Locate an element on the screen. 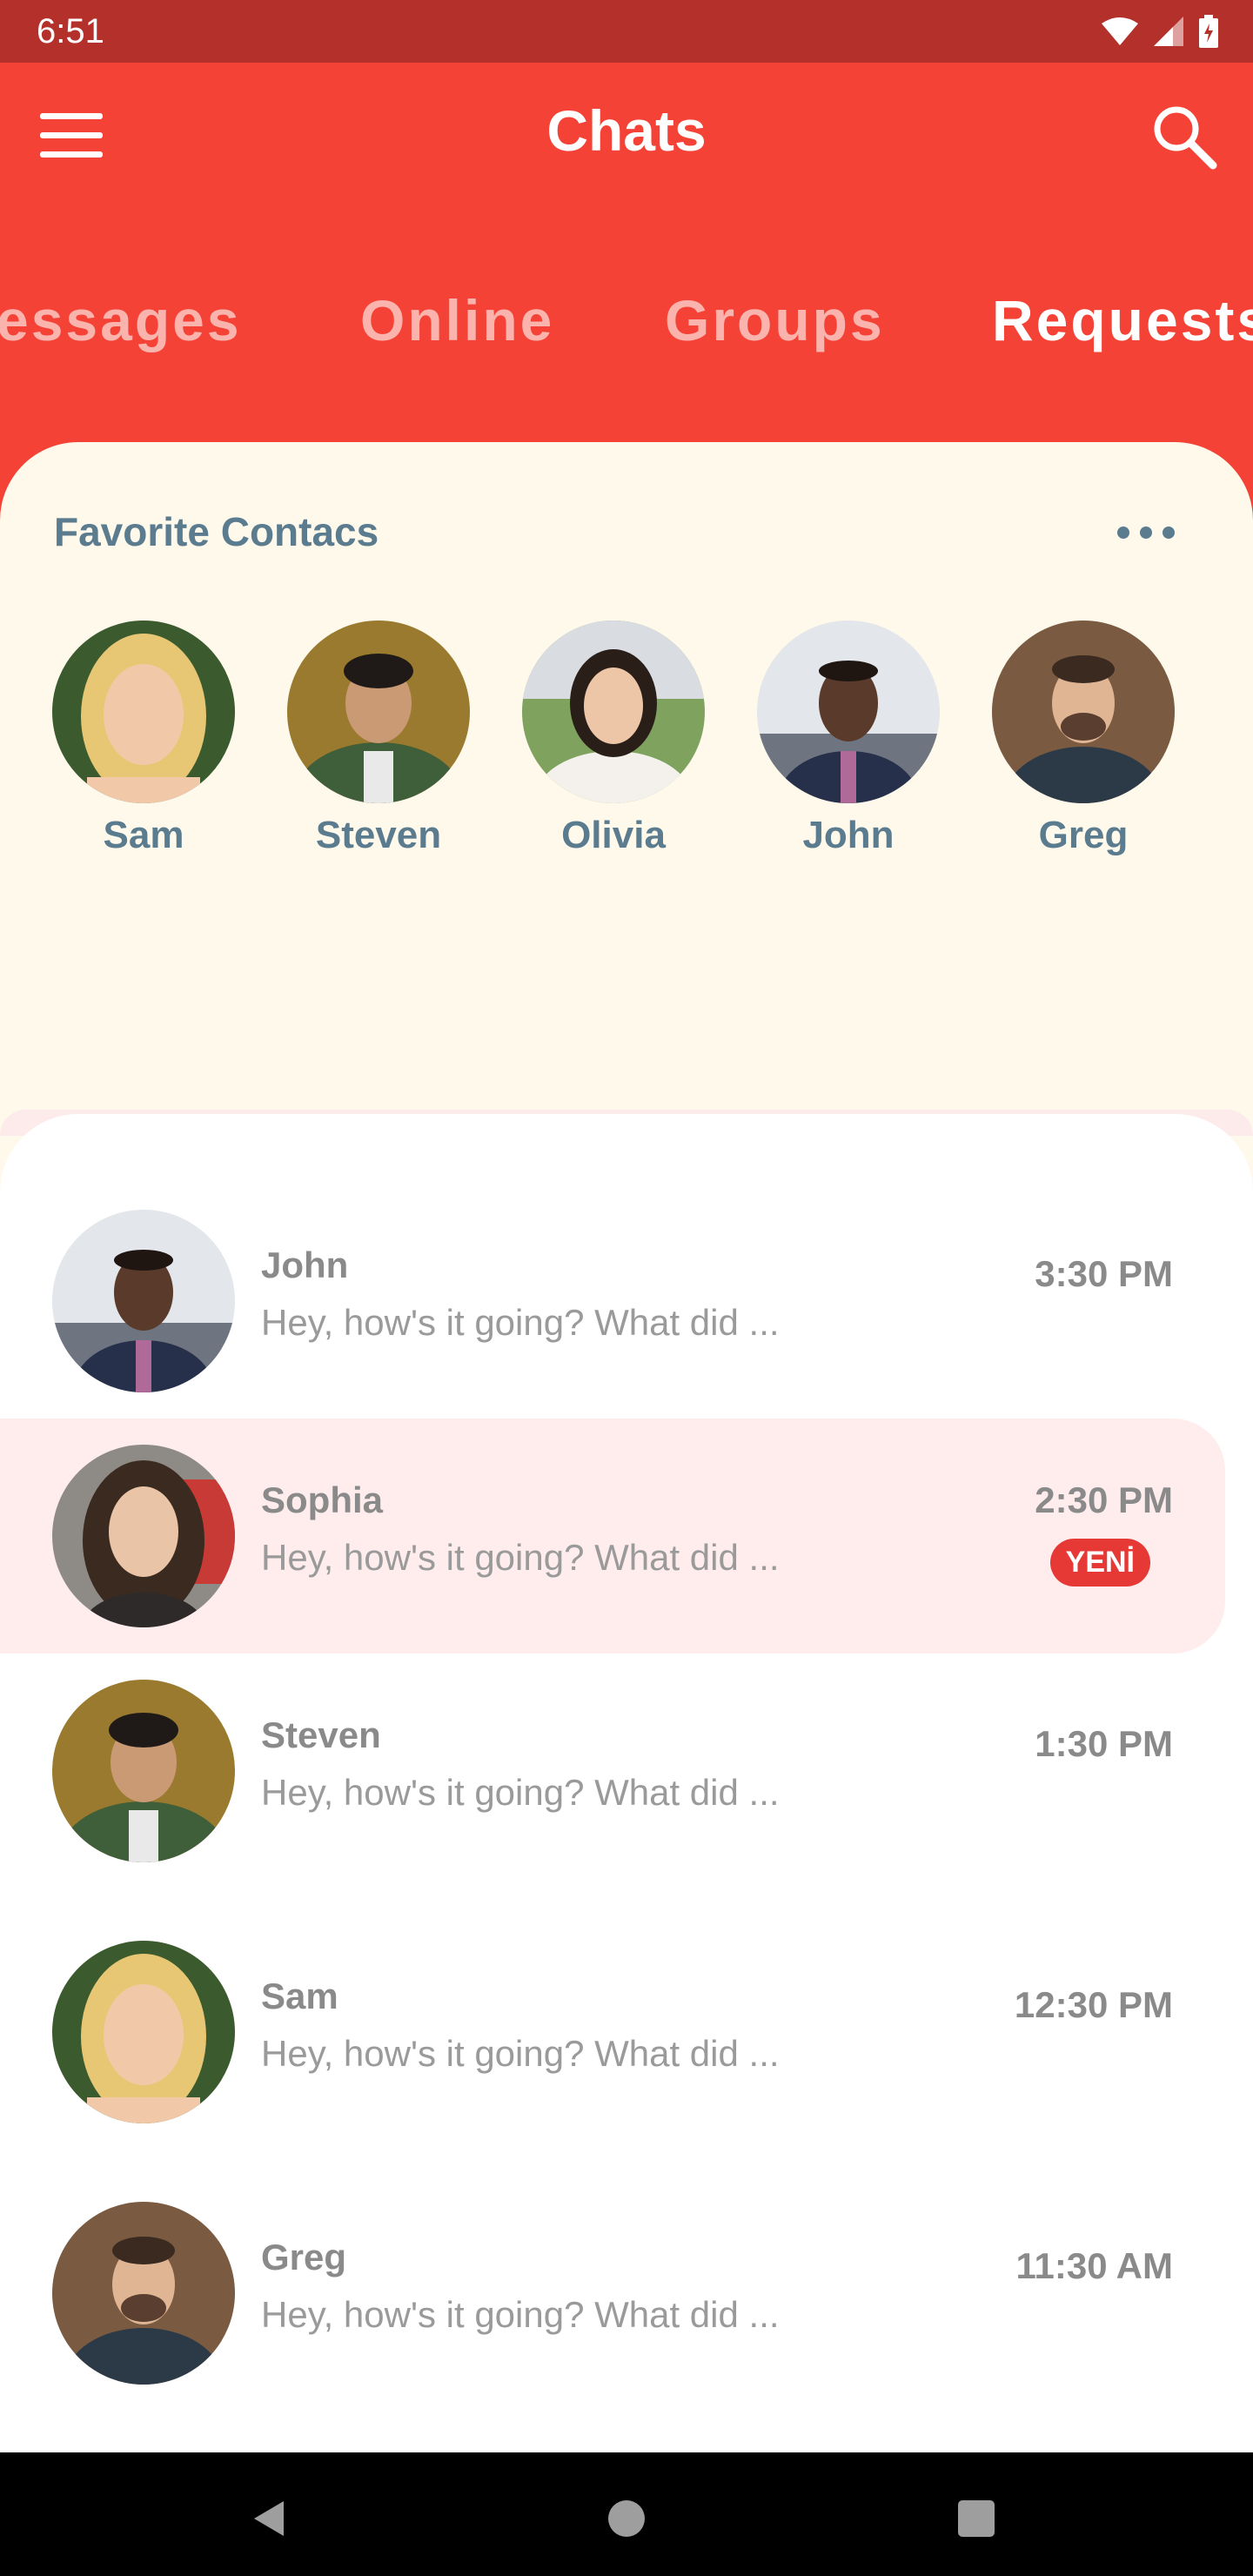  signal-icon is located at coordinates (1168, 32).